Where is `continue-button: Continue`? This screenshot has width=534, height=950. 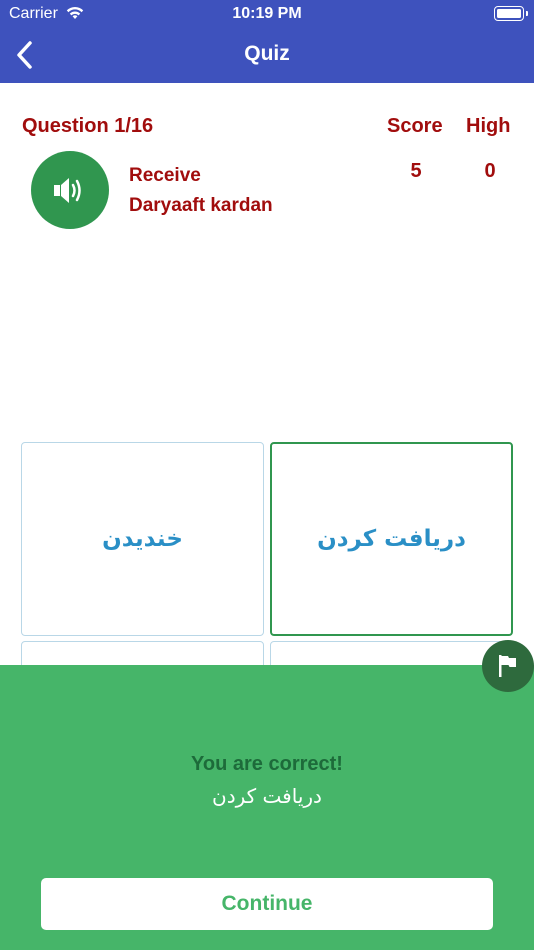
continue-button: Continue is located at coordinates (267, 904).